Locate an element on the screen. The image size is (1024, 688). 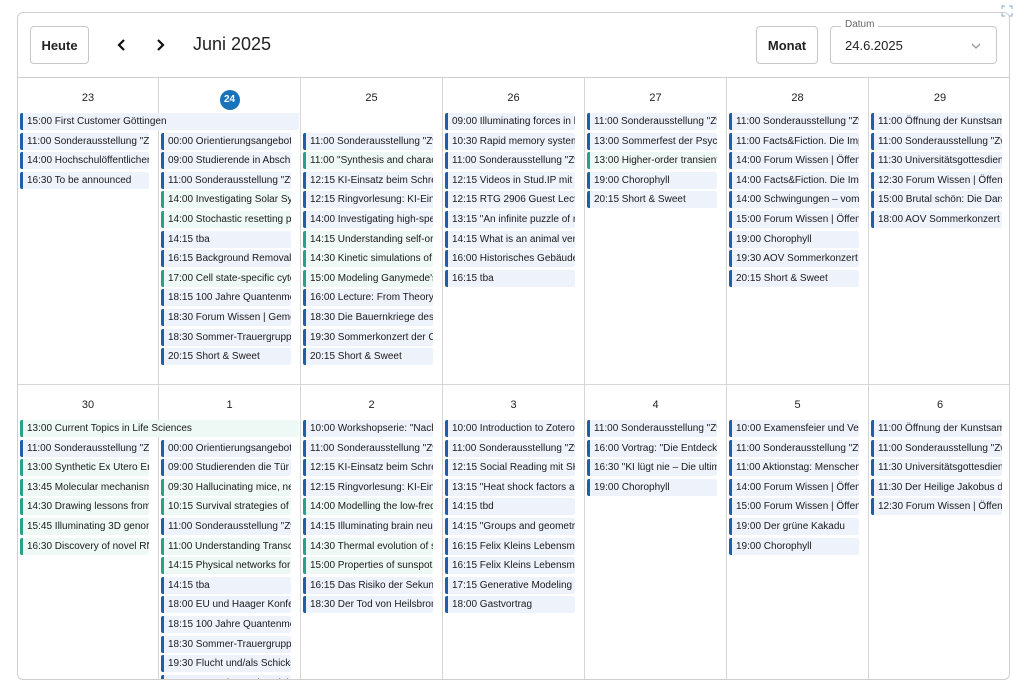
event-chip: 11:00 Understanding Transcri is located at coordinates (226, 546).